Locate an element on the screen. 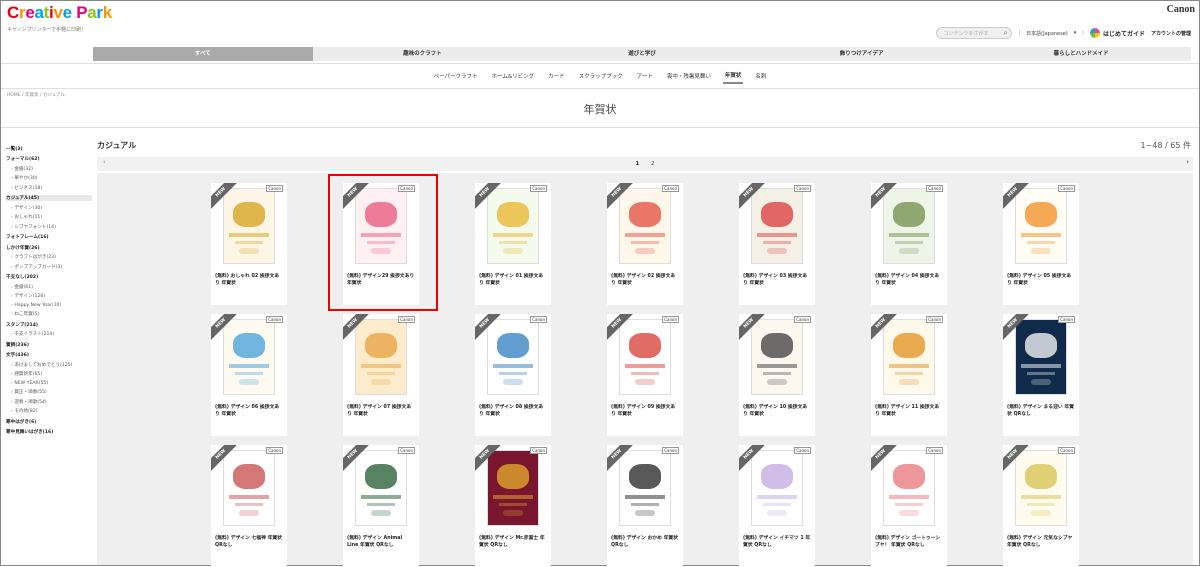 The height and width of the screenshot is (567, 1200). card-caption: (無料) デザイン 03 挨拶文あり 年賀状 is located at coordinates (777, 287).